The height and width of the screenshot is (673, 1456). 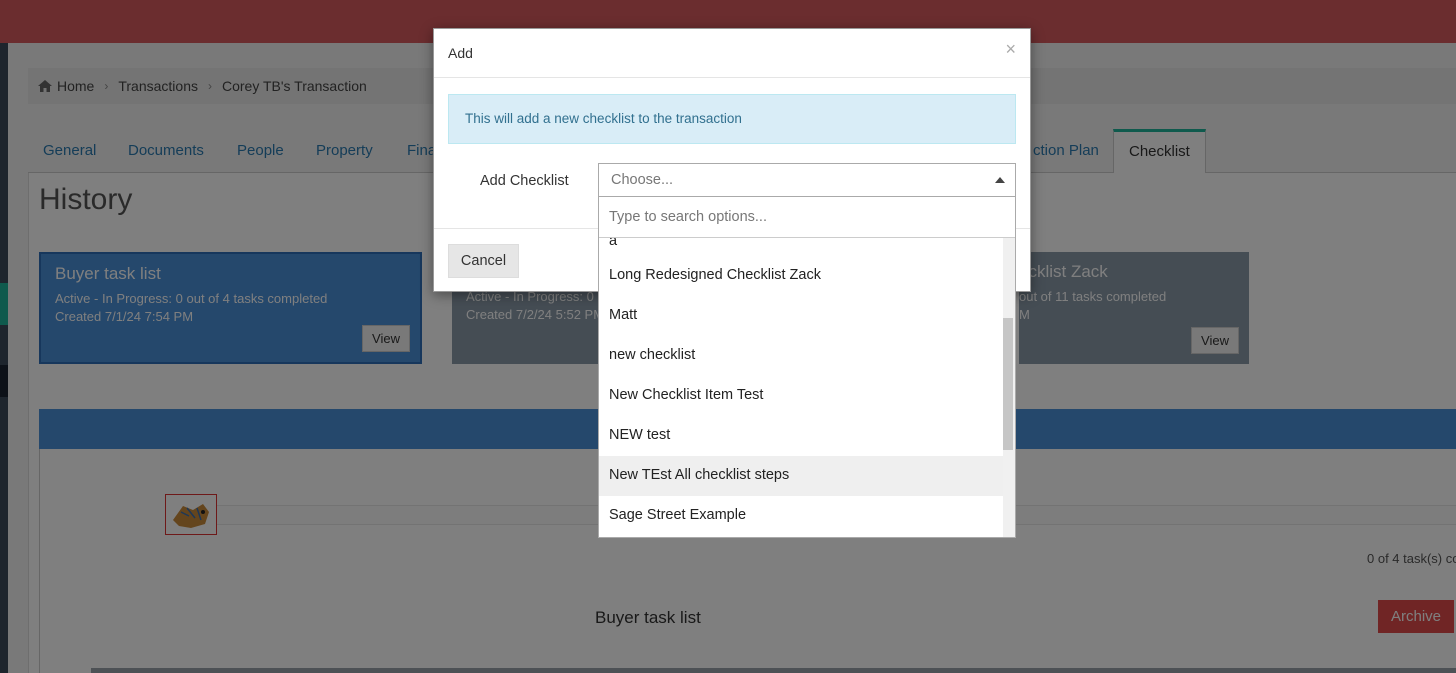 What do you see at coordinates (801, 516) in the screenshot?
I see `list-item: Sage Street Example` at bounding box center [801, 516].